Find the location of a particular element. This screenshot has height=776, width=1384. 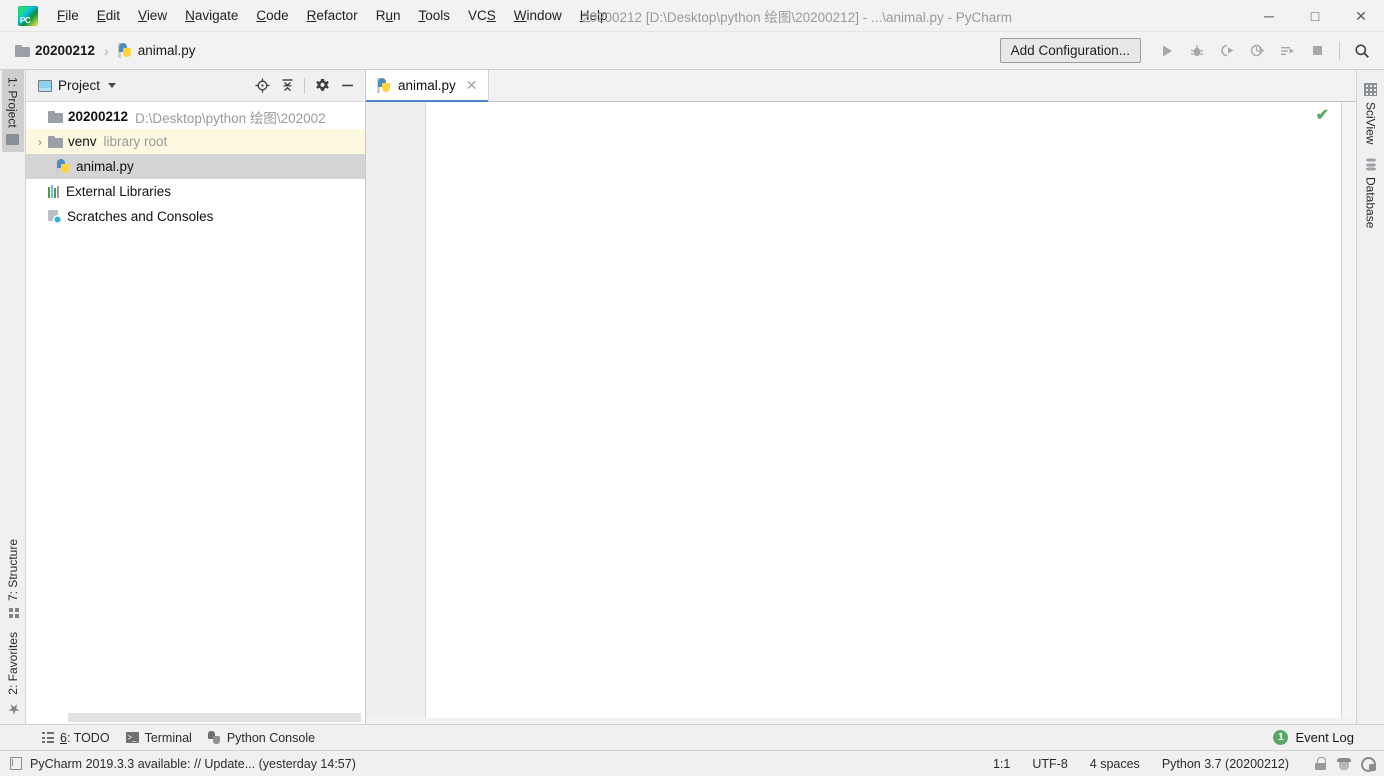

pycharm-logo-icon is located at coordinates (28, 15).